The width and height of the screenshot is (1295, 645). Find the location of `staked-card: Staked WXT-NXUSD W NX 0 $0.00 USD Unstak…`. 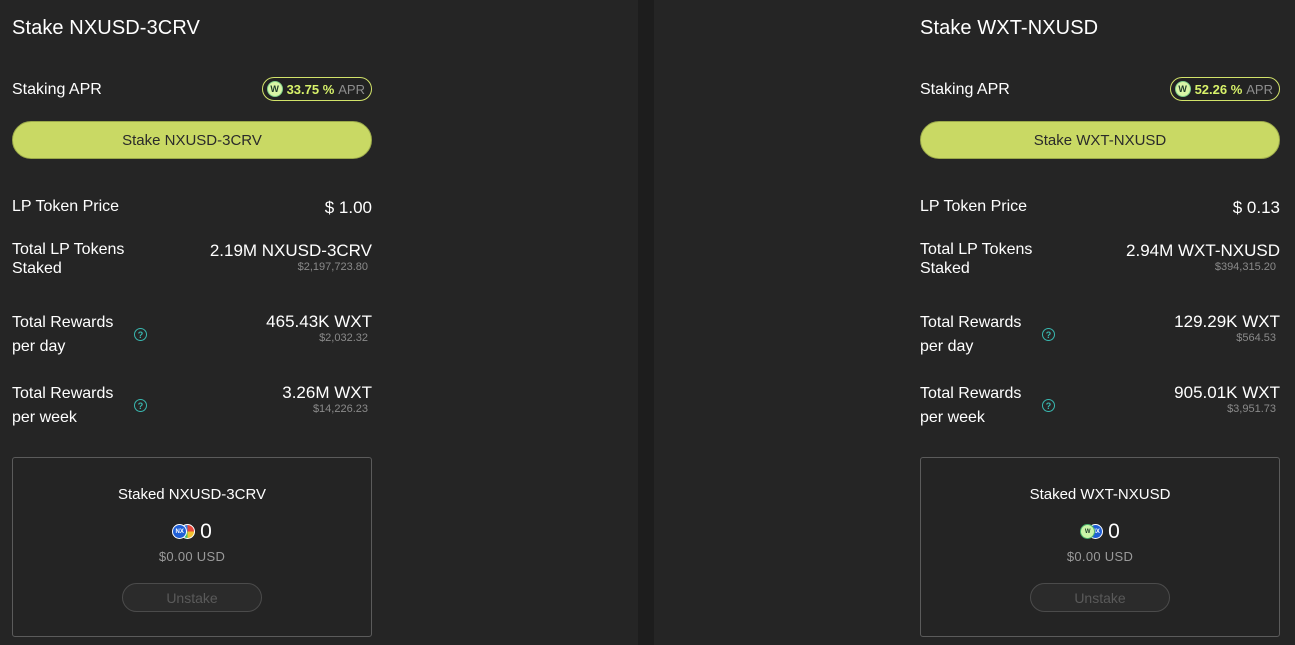

staked-card: Staked WXT-NXUSD W NX 0 $0.00 USD Unstak… is located at coordinates (1100, 547).